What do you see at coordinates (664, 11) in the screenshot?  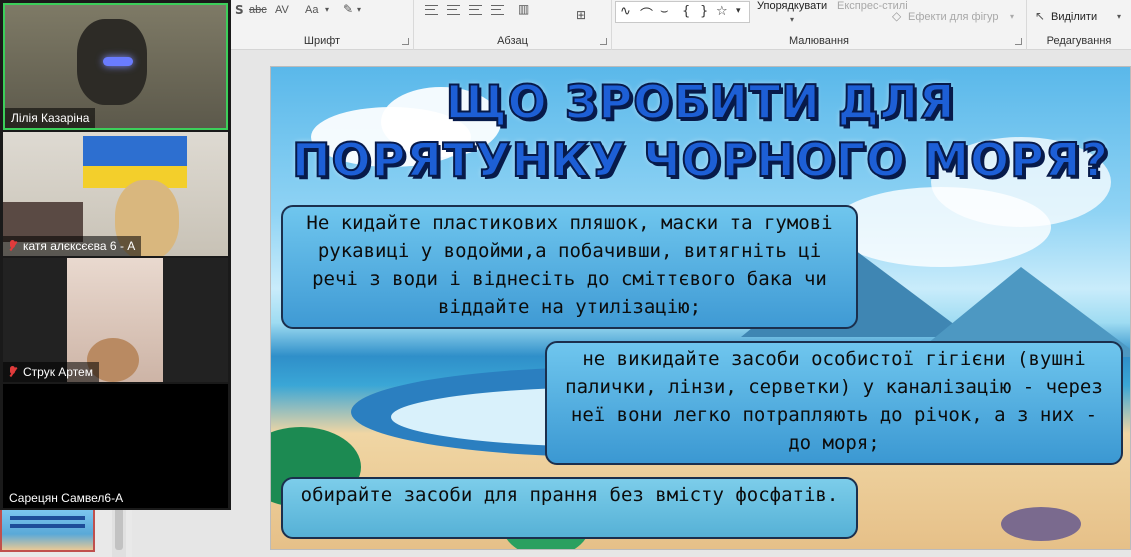 I see `curve-icon: ⌣` at bounding box center [664, 11].